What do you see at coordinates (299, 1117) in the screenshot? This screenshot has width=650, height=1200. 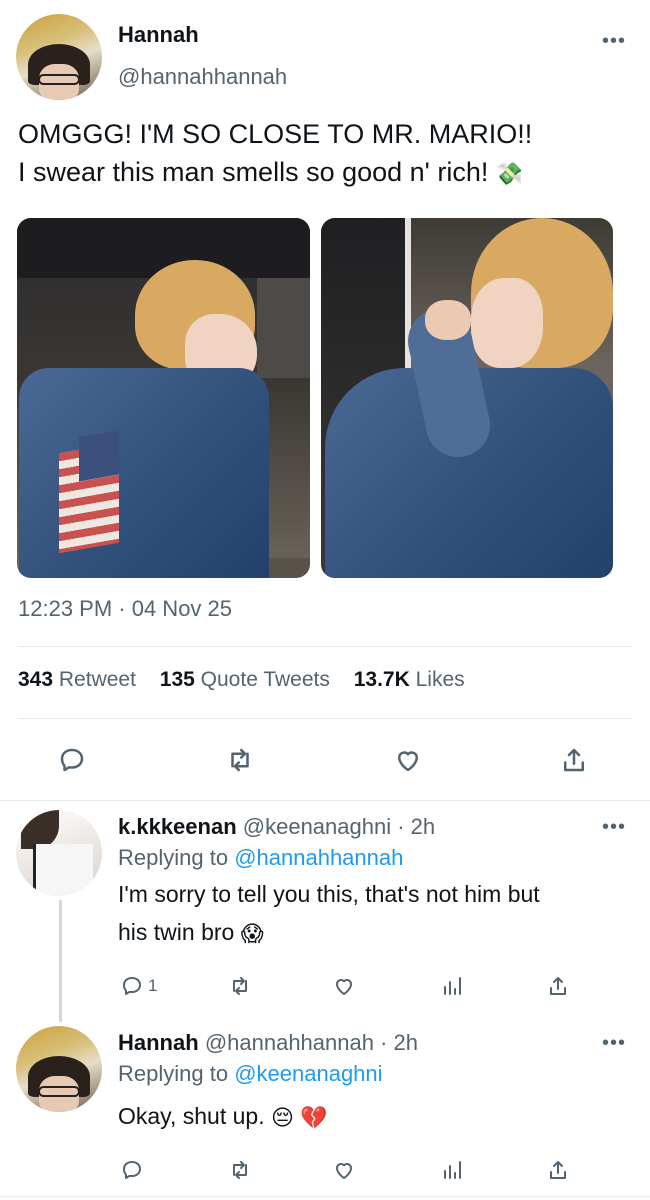 I see `pensive-heartbreak-emoji: 😔 💔` at bounding box center [299, 1117].